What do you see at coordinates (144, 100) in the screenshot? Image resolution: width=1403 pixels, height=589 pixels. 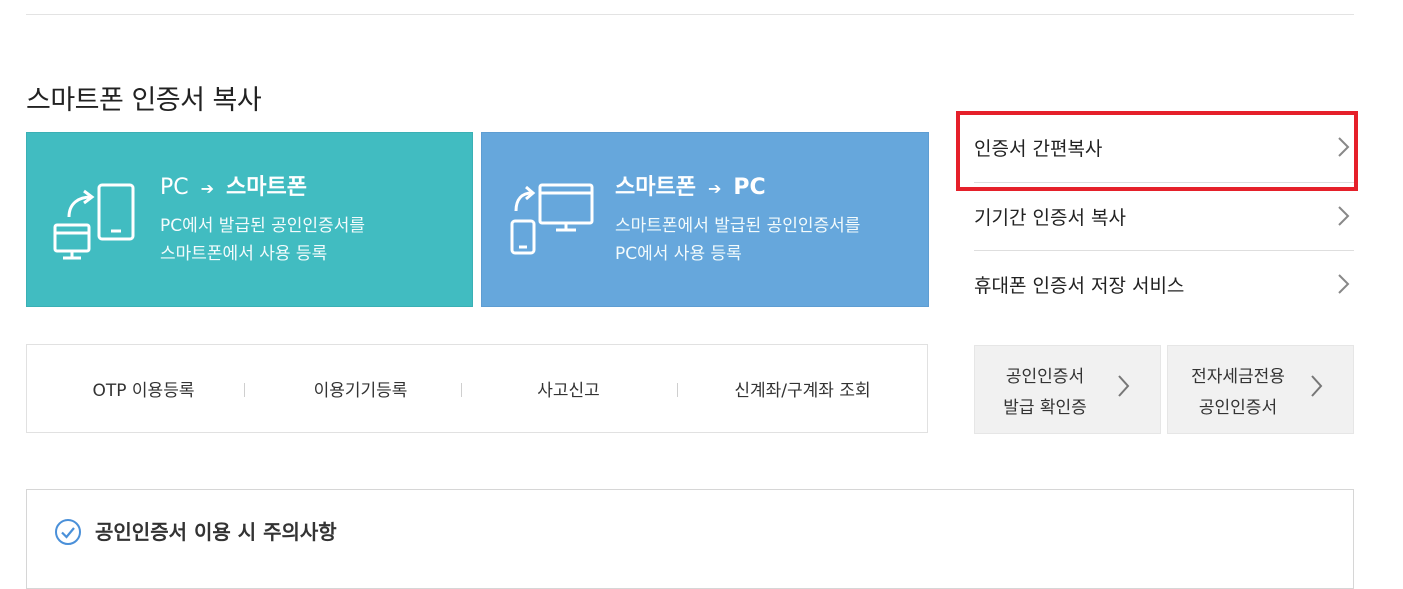 I see `section-title: 스마트폰 인증서 복사` at bounding box center [144, 100].